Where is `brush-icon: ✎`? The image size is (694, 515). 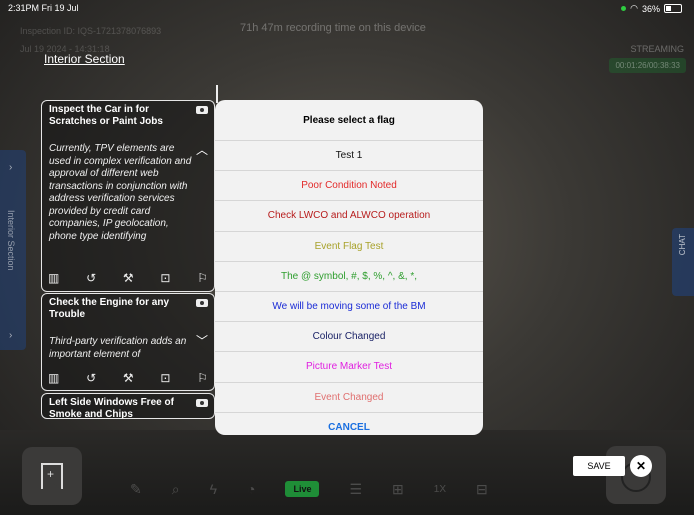
brush-icon: ✎ is located at coordinates (136, 489).